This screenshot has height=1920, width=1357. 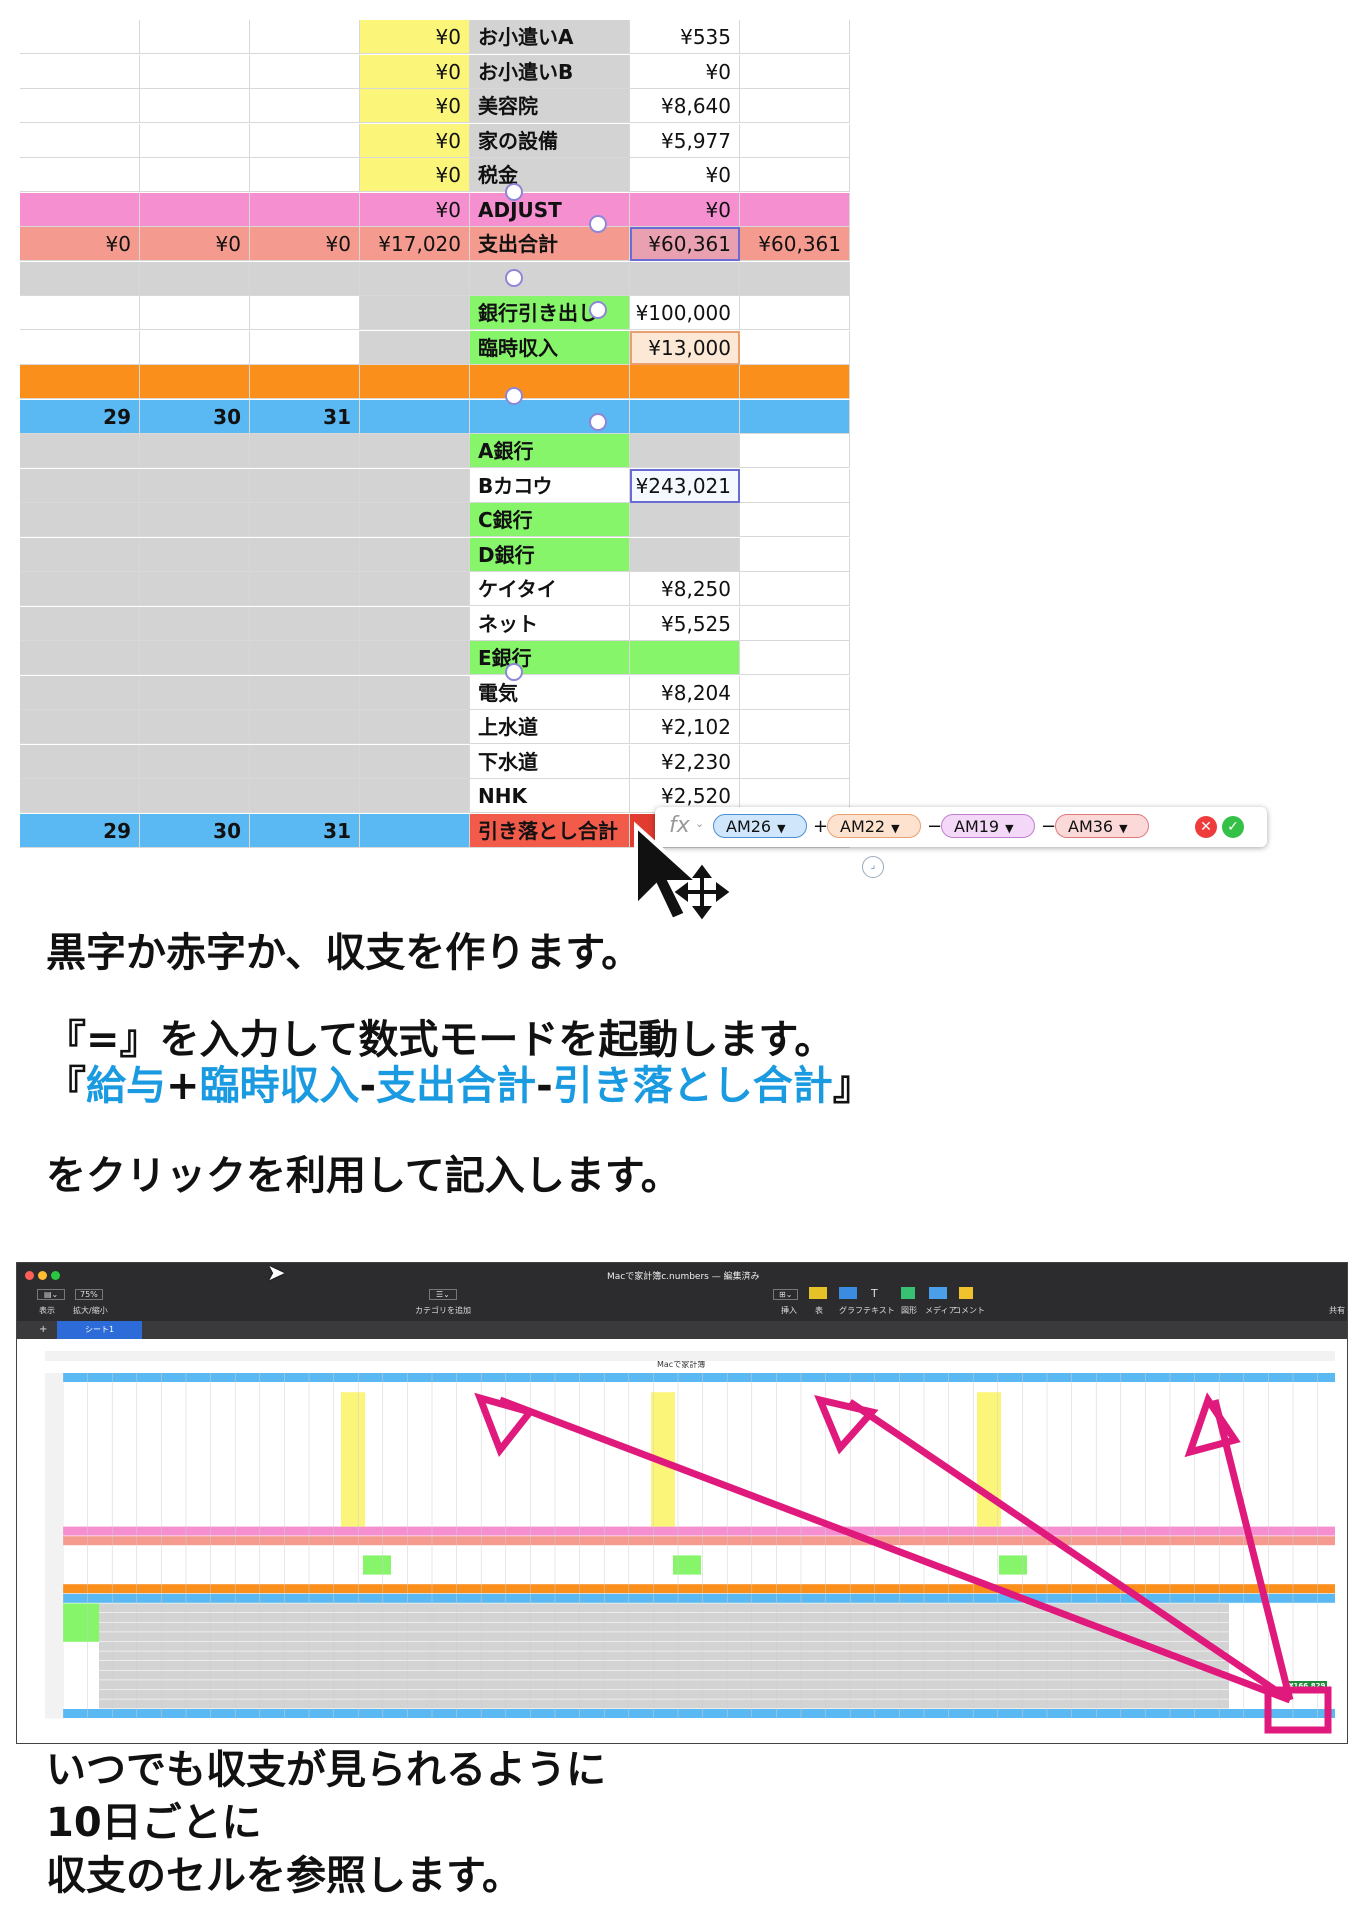 I want to click on caption-line-6: 10日ごとに, so click(x=154, y=1823).